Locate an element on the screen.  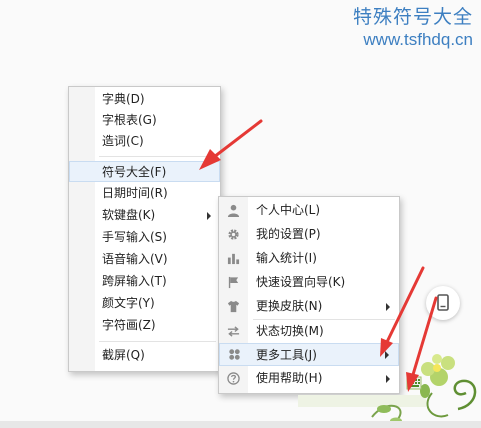
arrow-to-symbols-icon is located at coordinates (231, 144).